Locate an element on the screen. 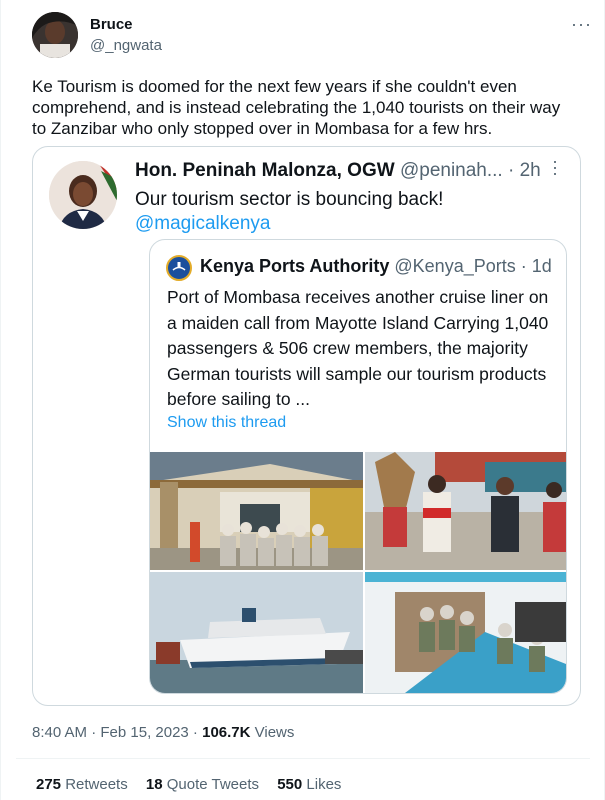 This screenshot has width=605, height=800. quotes-count: 18 is located at coordinates (154, 784).